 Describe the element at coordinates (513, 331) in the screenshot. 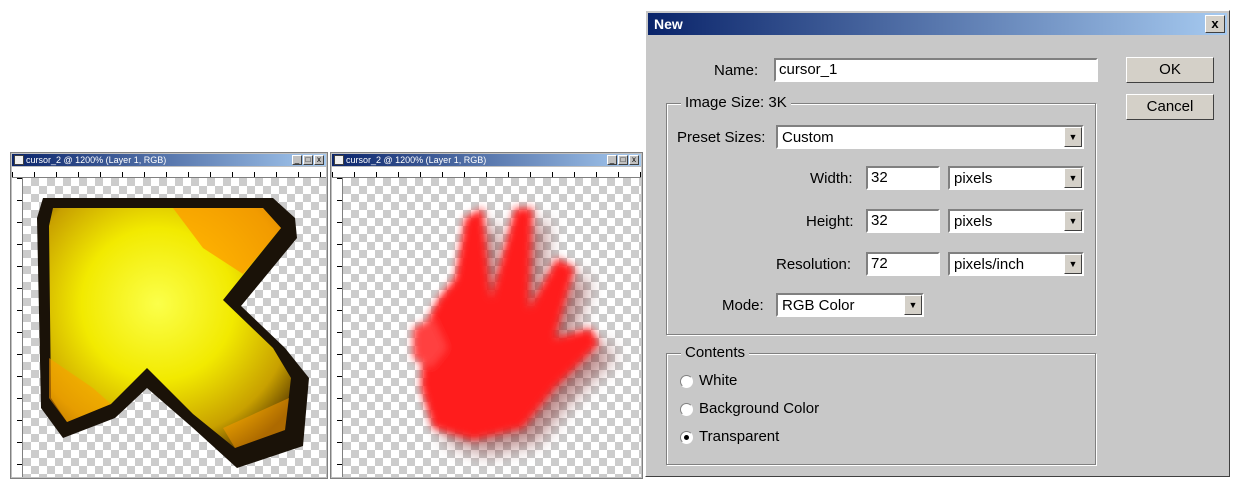

I see `hand-cursor-artwork` at that location.